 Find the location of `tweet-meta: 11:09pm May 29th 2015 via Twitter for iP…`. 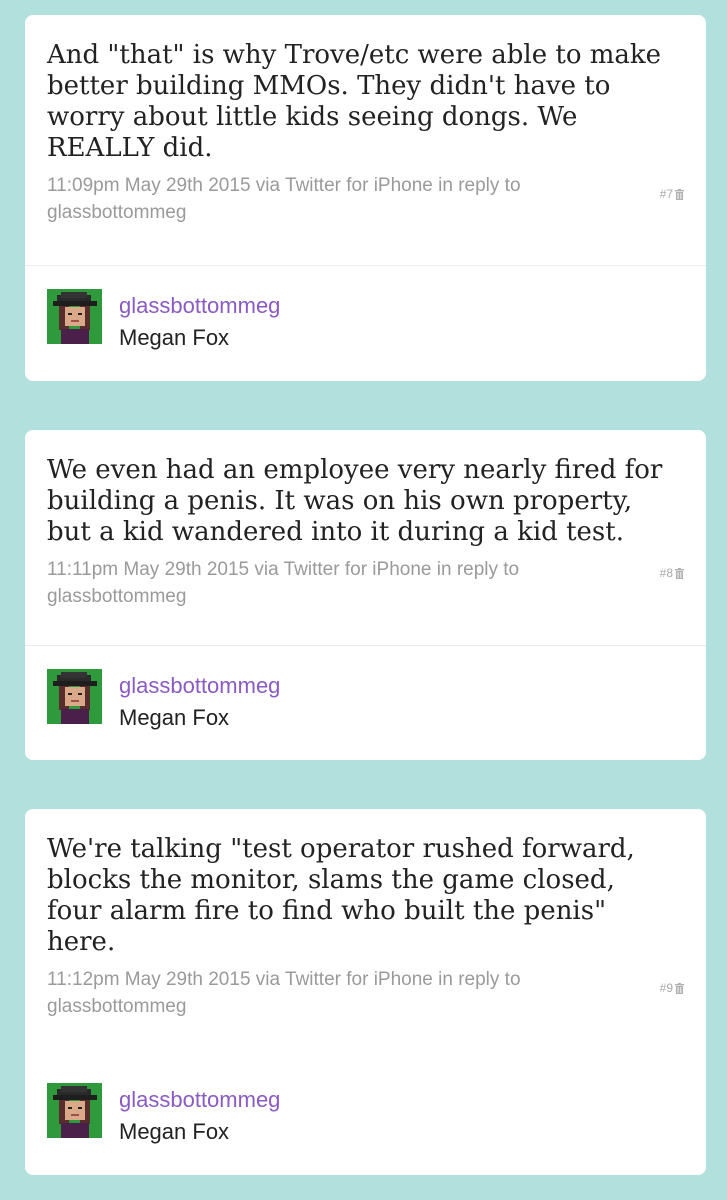

tweet-meta: 11:09pm May 29th 2015 via Twitter for iP… is located at coordinates (365, 199).